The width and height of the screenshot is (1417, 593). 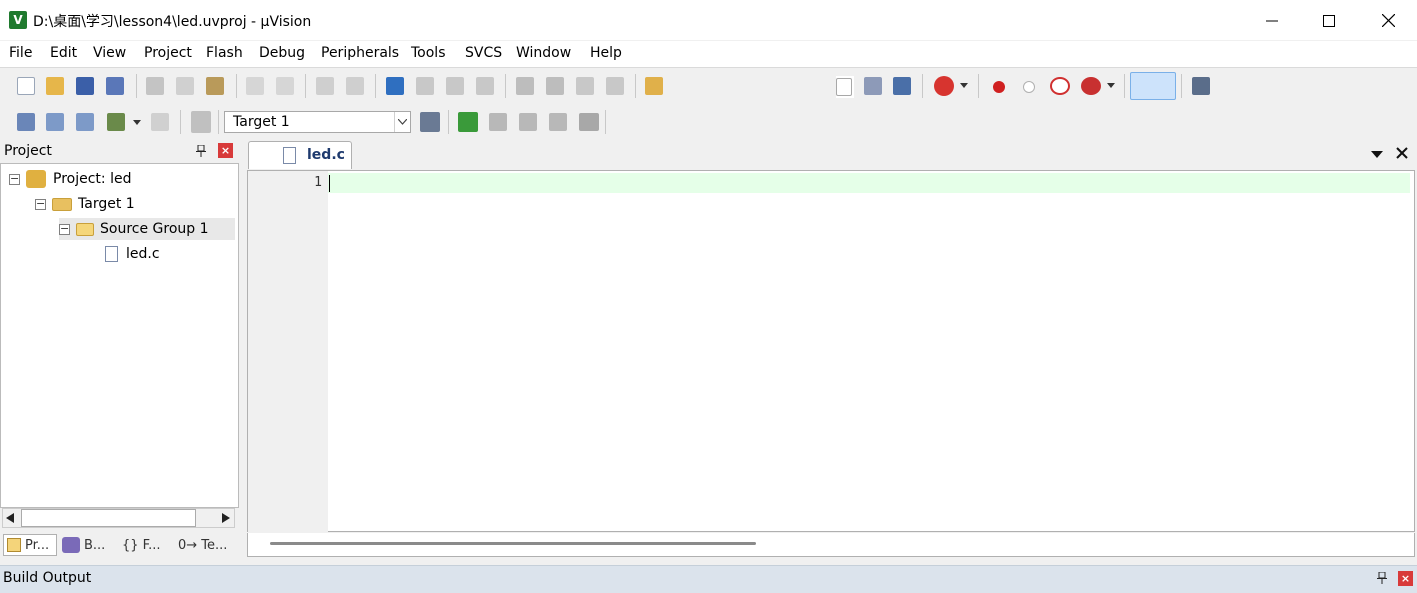 I want to click on menu-help: Help, so click(x=606, y=53).